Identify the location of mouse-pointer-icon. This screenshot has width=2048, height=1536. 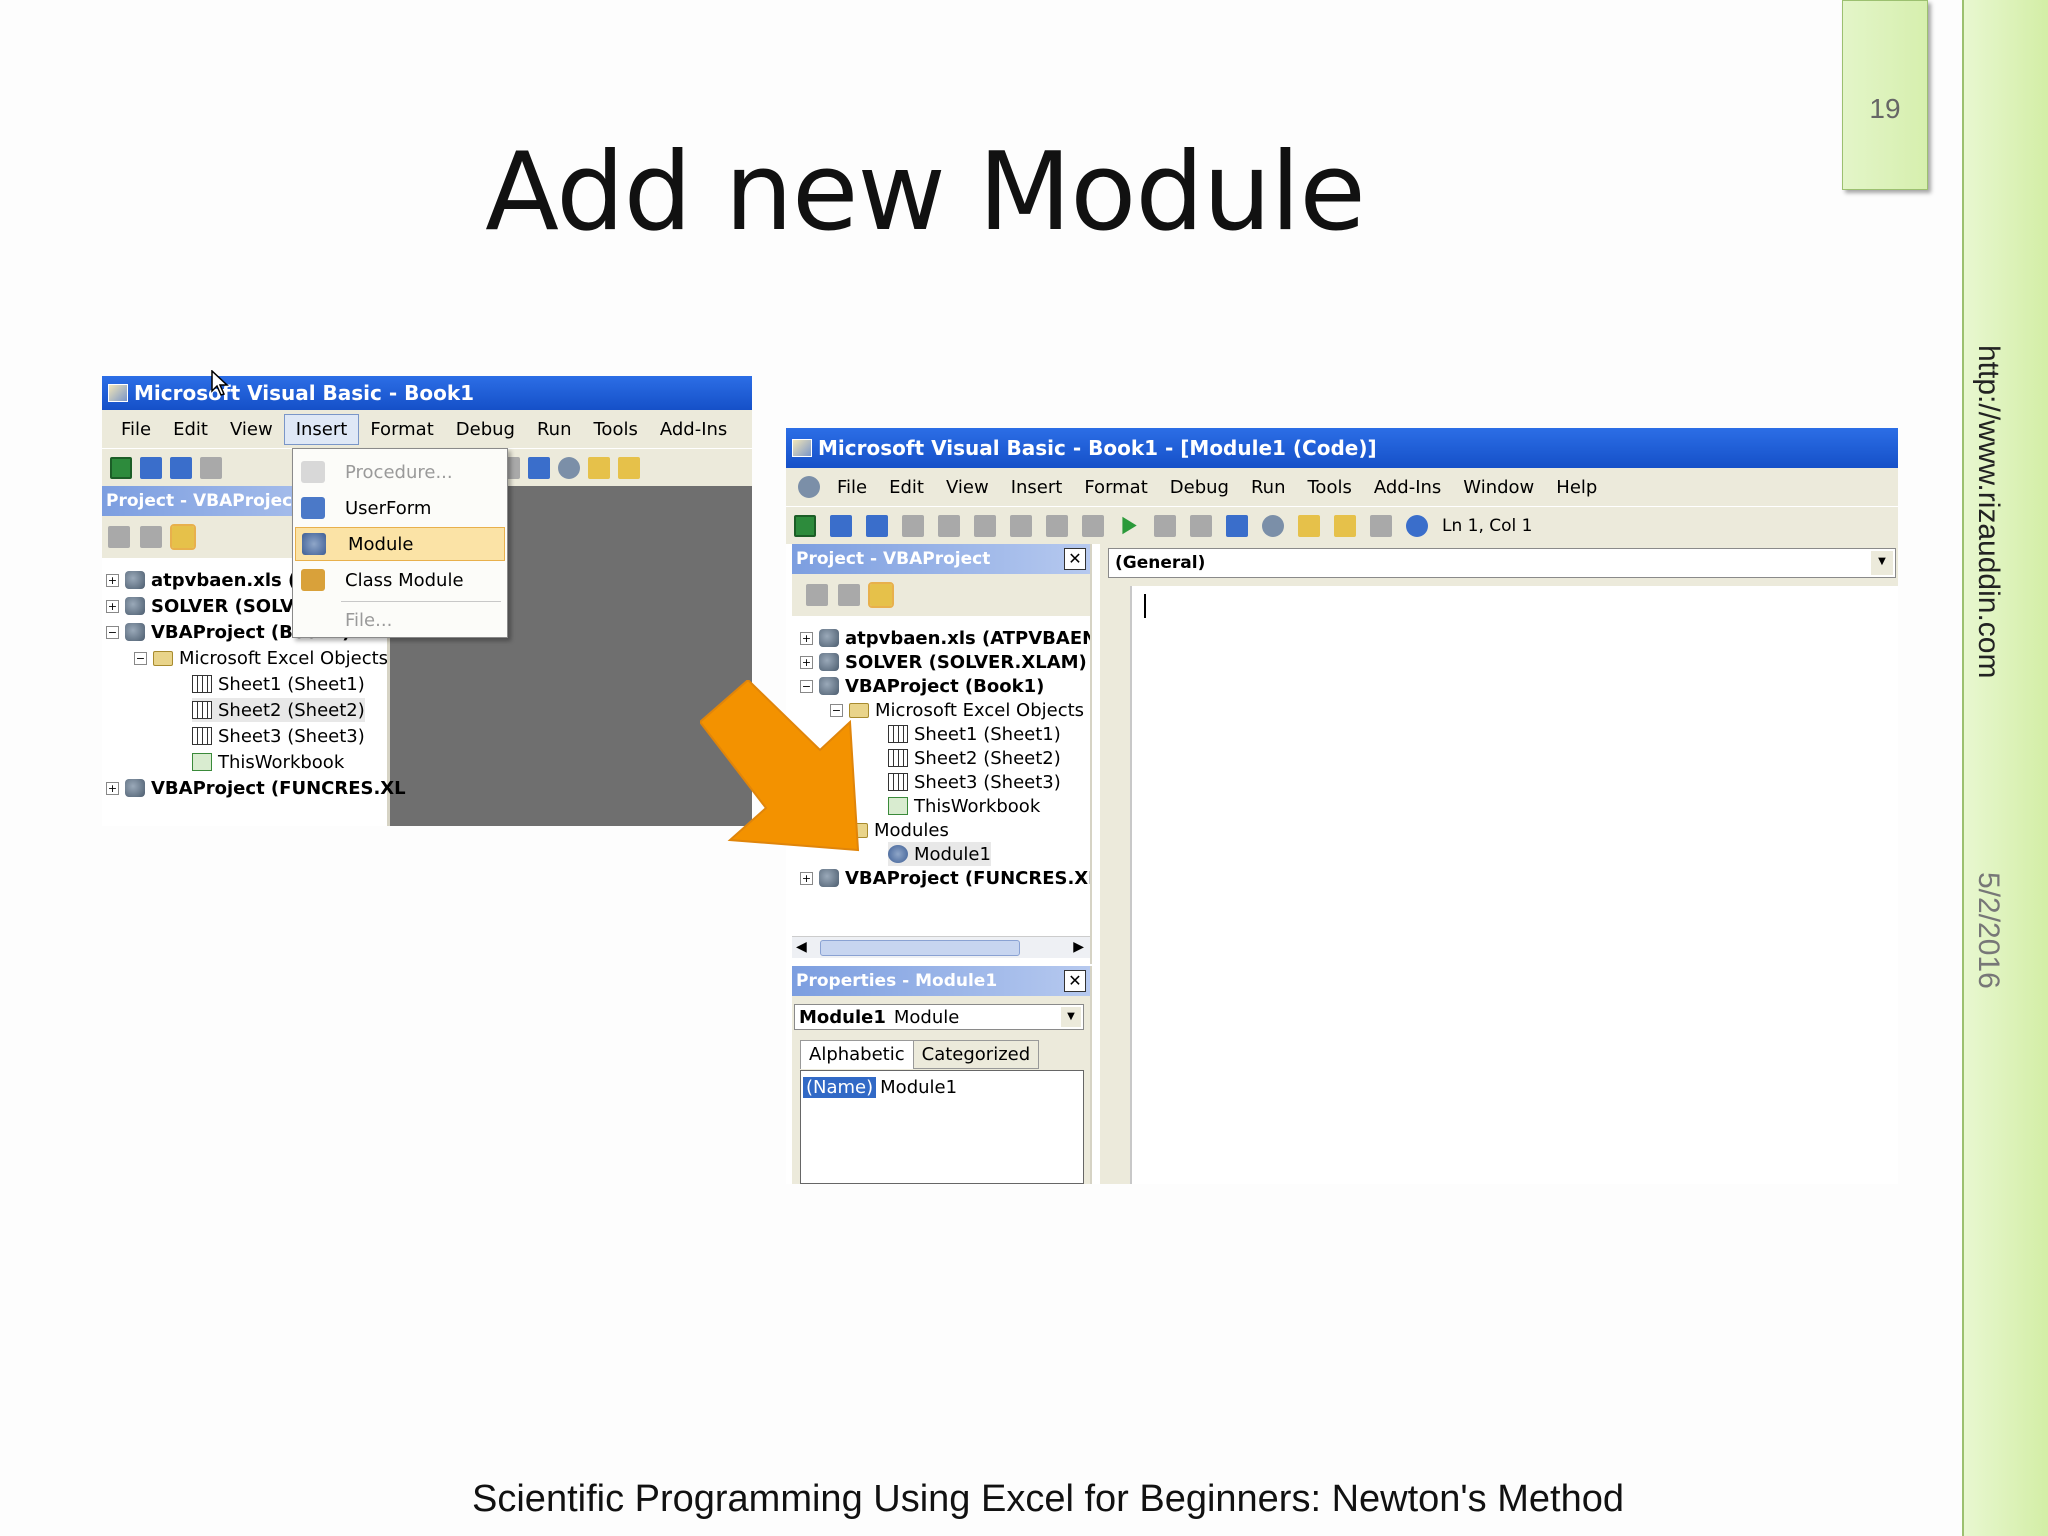
(220, 383).